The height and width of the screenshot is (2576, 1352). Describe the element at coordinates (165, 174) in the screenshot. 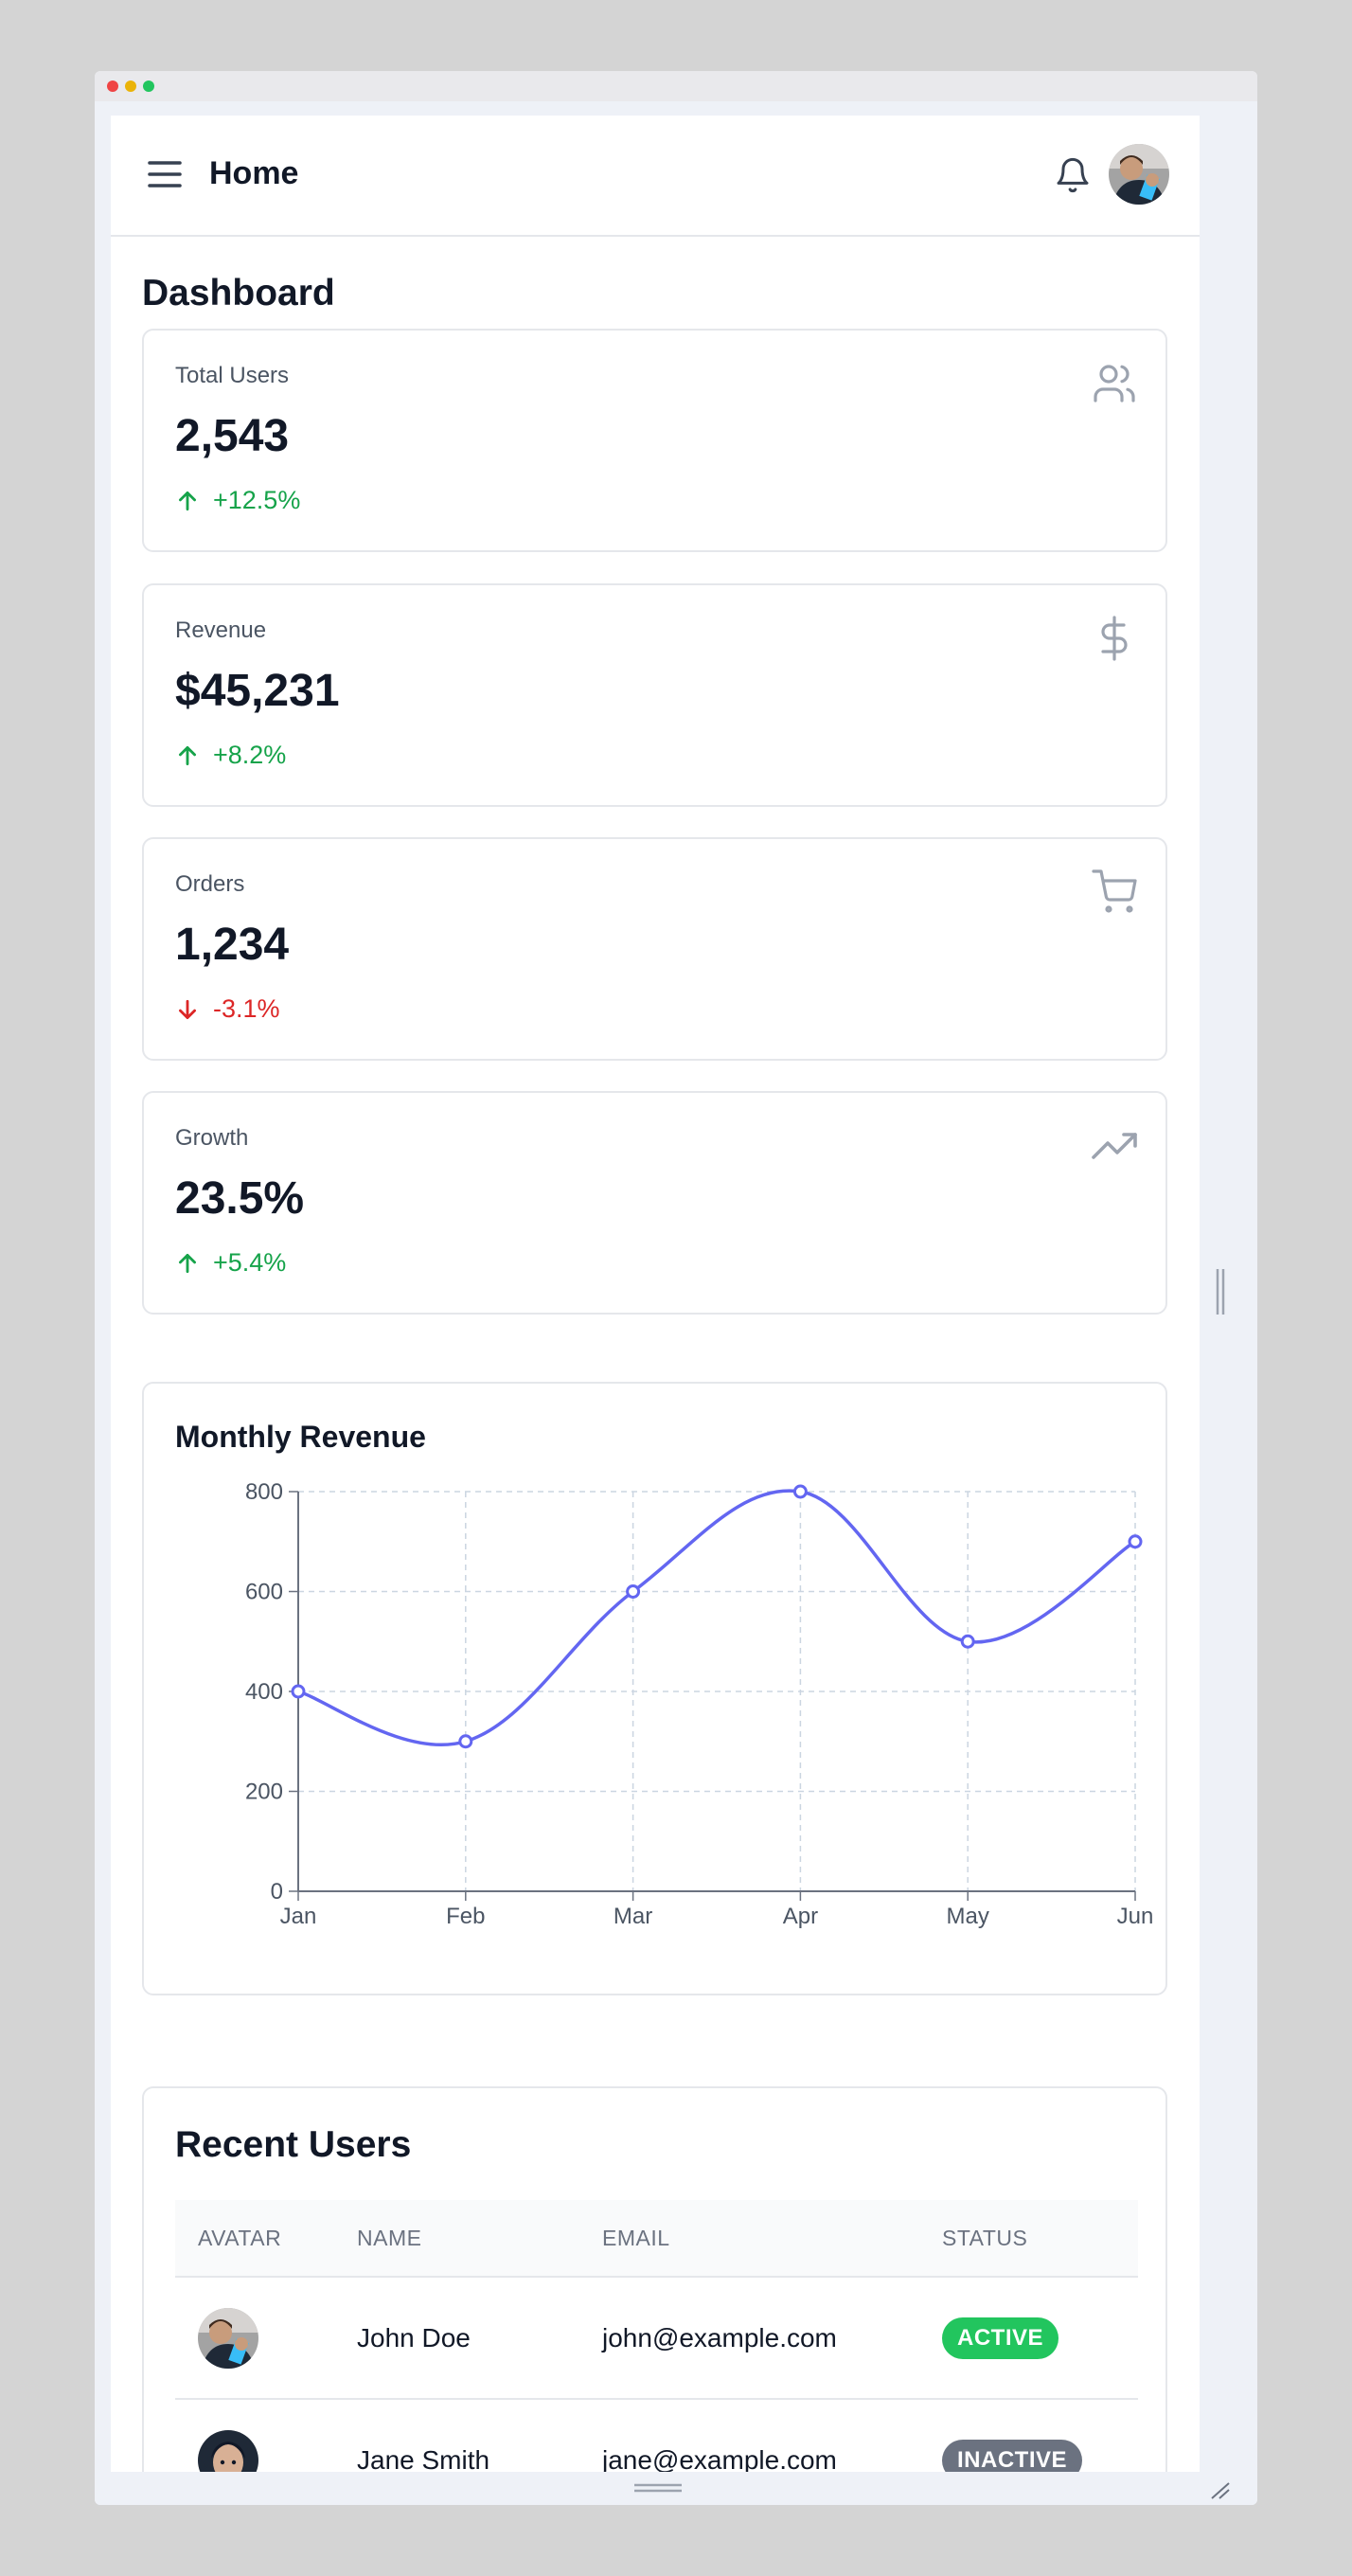

I see `menu-icon` at that location.